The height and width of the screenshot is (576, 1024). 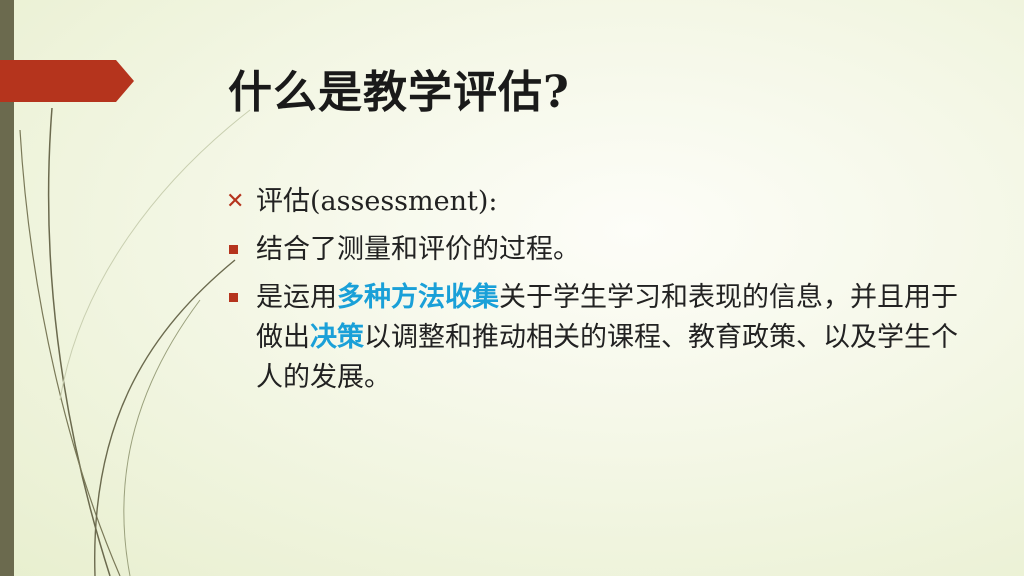 I want to click on bullet-text-part: 是运用, so click(x=296, y=297).